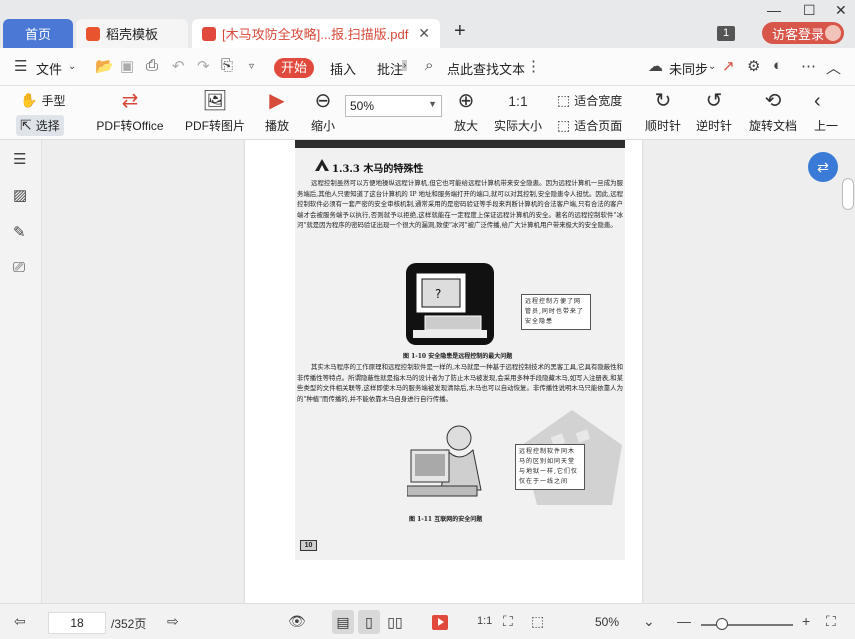  Describe the element at coordinates (378, 169) in the screenshot. I see `section-title: 1.3.3 木马的特殊性` at that location.